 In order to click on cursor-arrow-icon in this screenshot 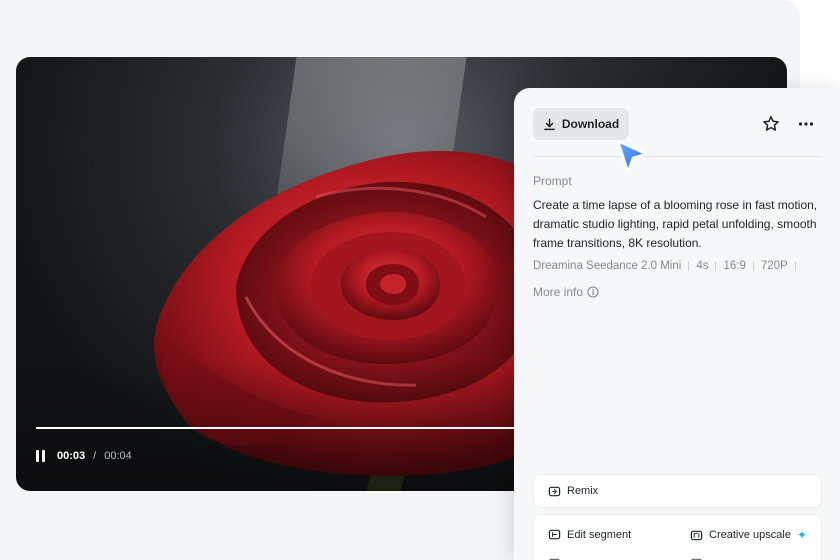, I will do `click(632, 156)`.